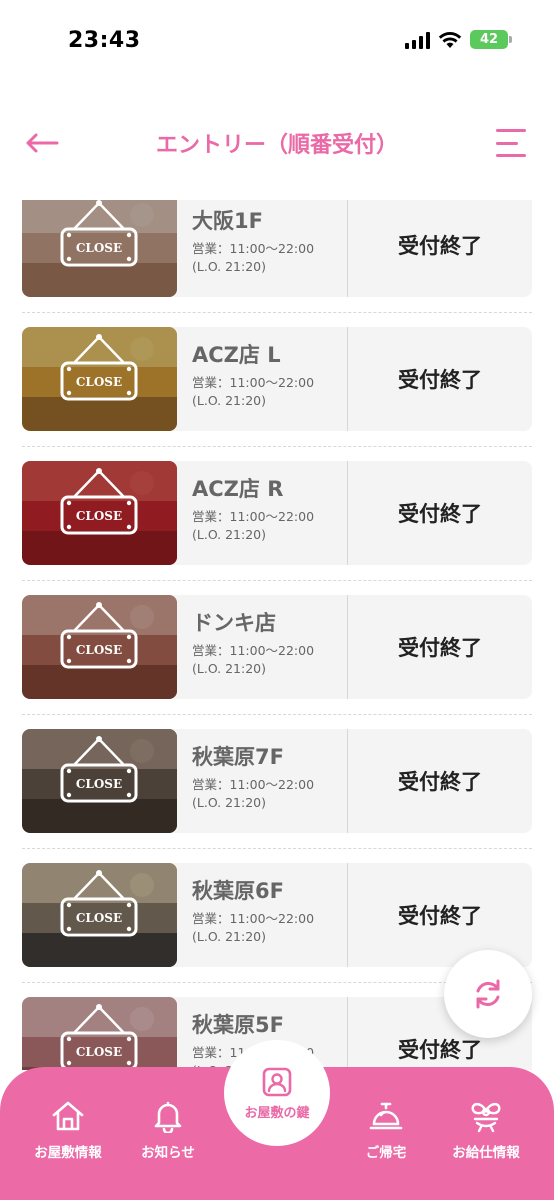 This screenshot has height=1200, width=554. I want to click on store-name: ACZ店 R, so click(238, 489).